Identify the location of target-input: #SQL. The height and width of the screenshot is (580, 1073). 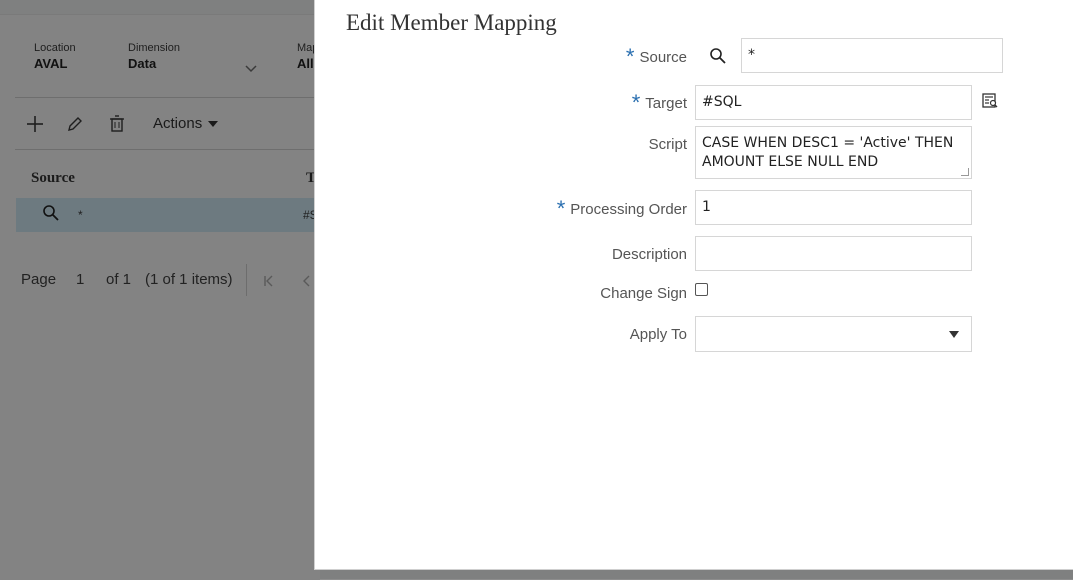
(833, 102).